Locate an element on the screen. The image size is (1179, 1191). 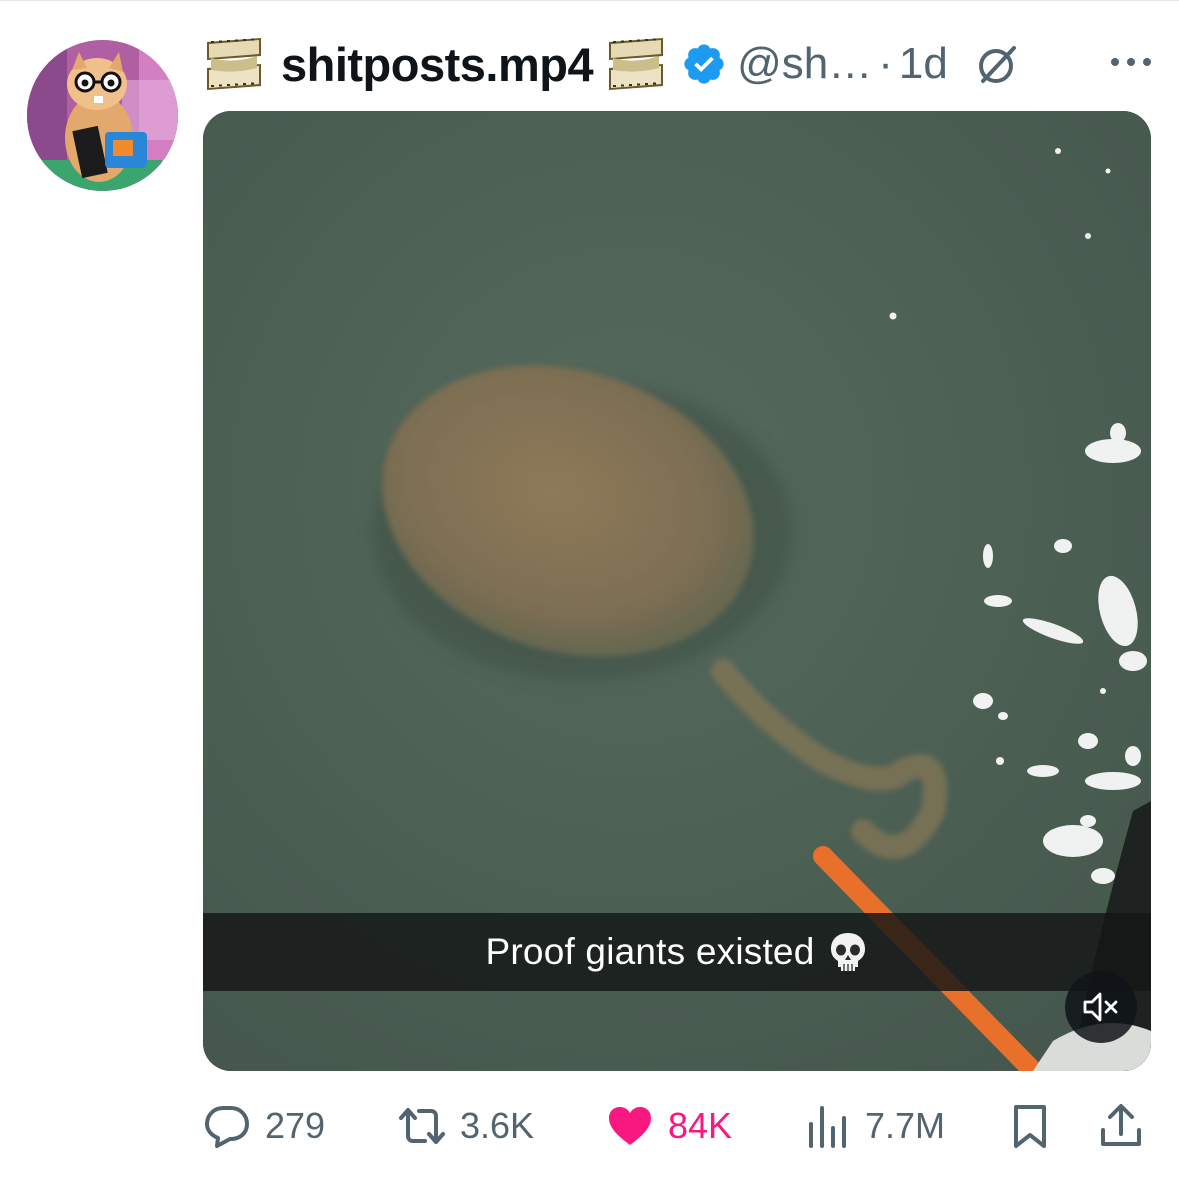
repost-count: 3.6K is located at coordinates (497, 1125).